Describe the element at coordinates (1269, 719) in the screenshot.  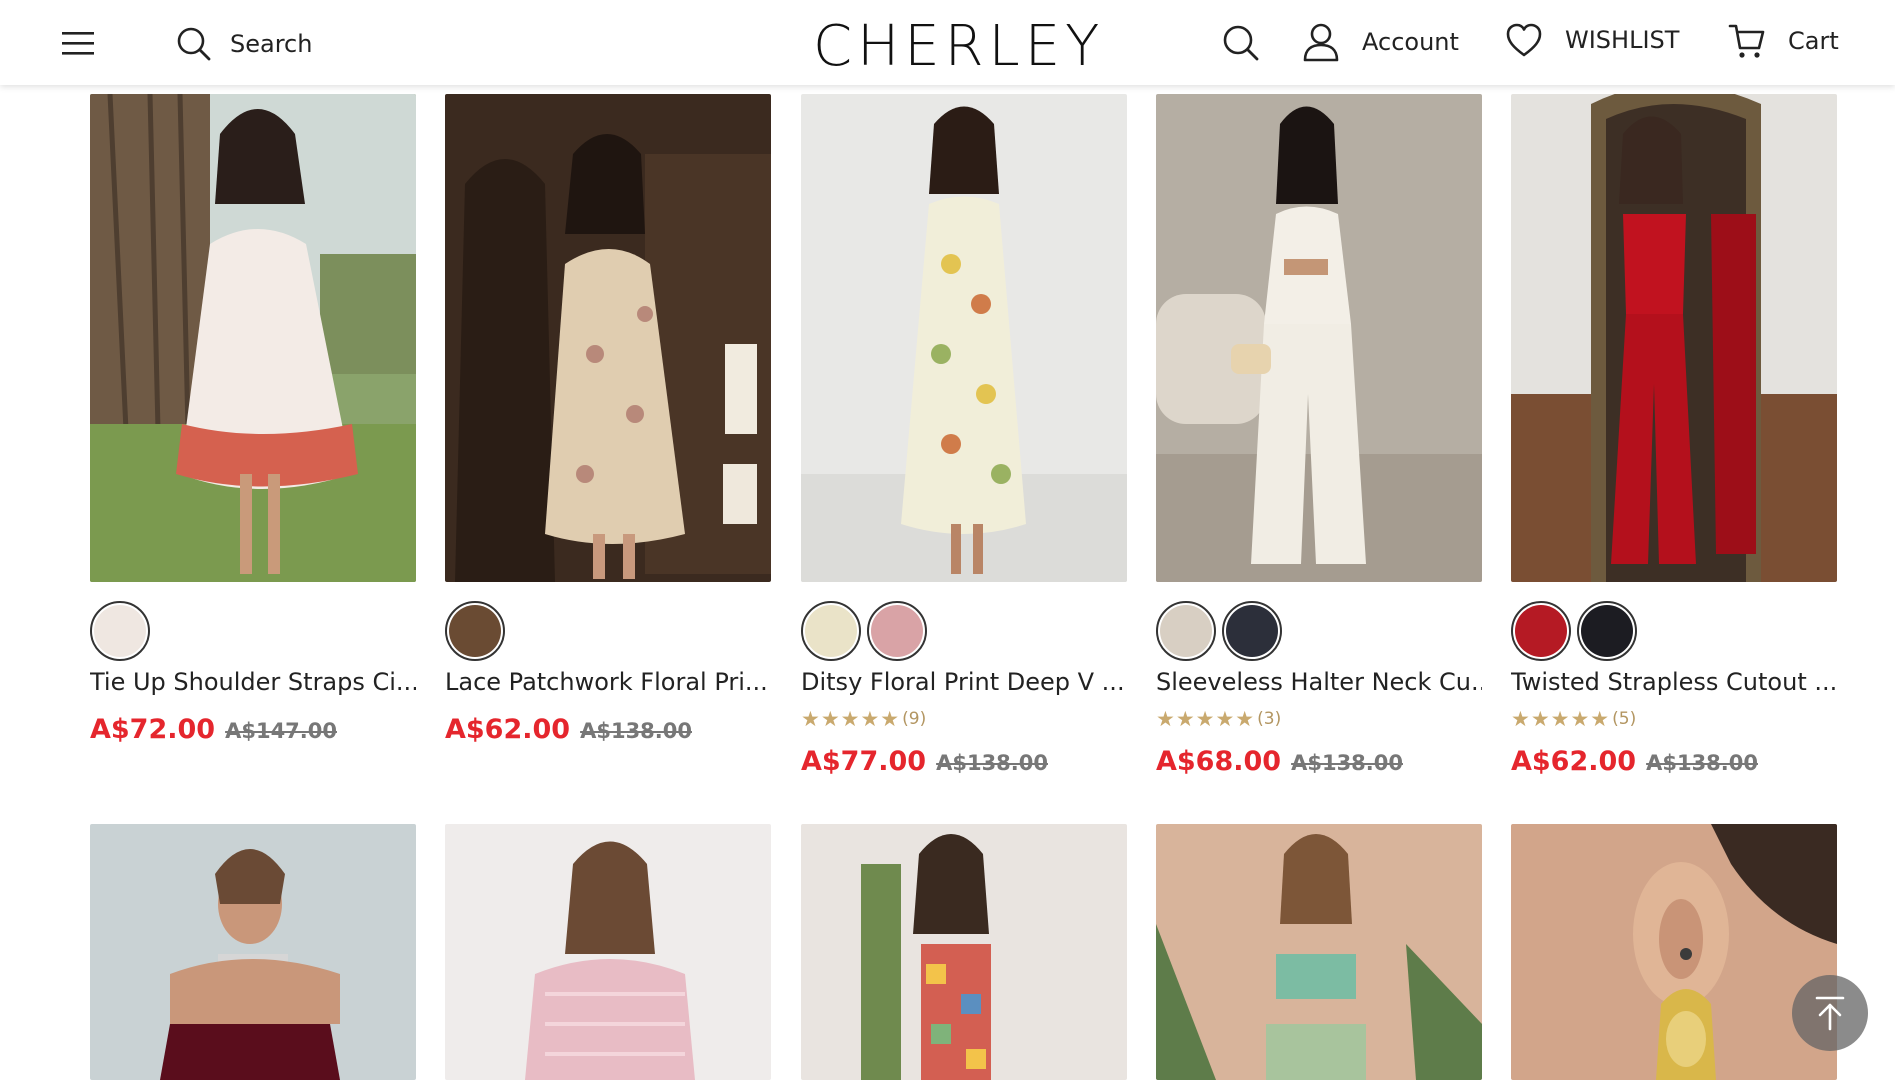
I see `rating-count: (3)` at that location.